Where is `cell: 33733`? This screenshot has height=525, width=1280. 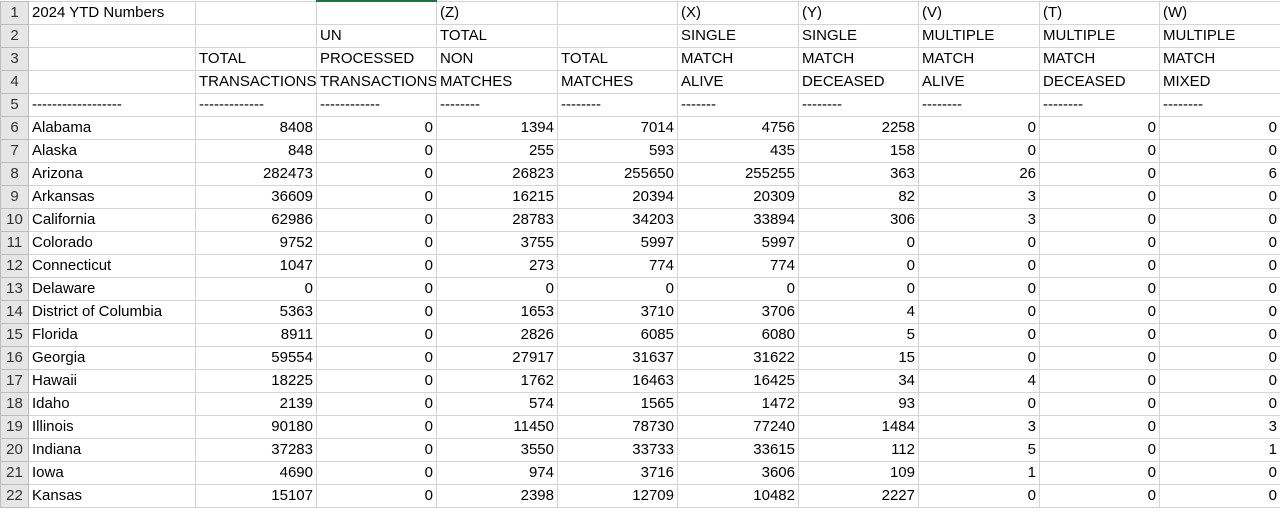 cell: 33733 is located at coordinates (617, 449).